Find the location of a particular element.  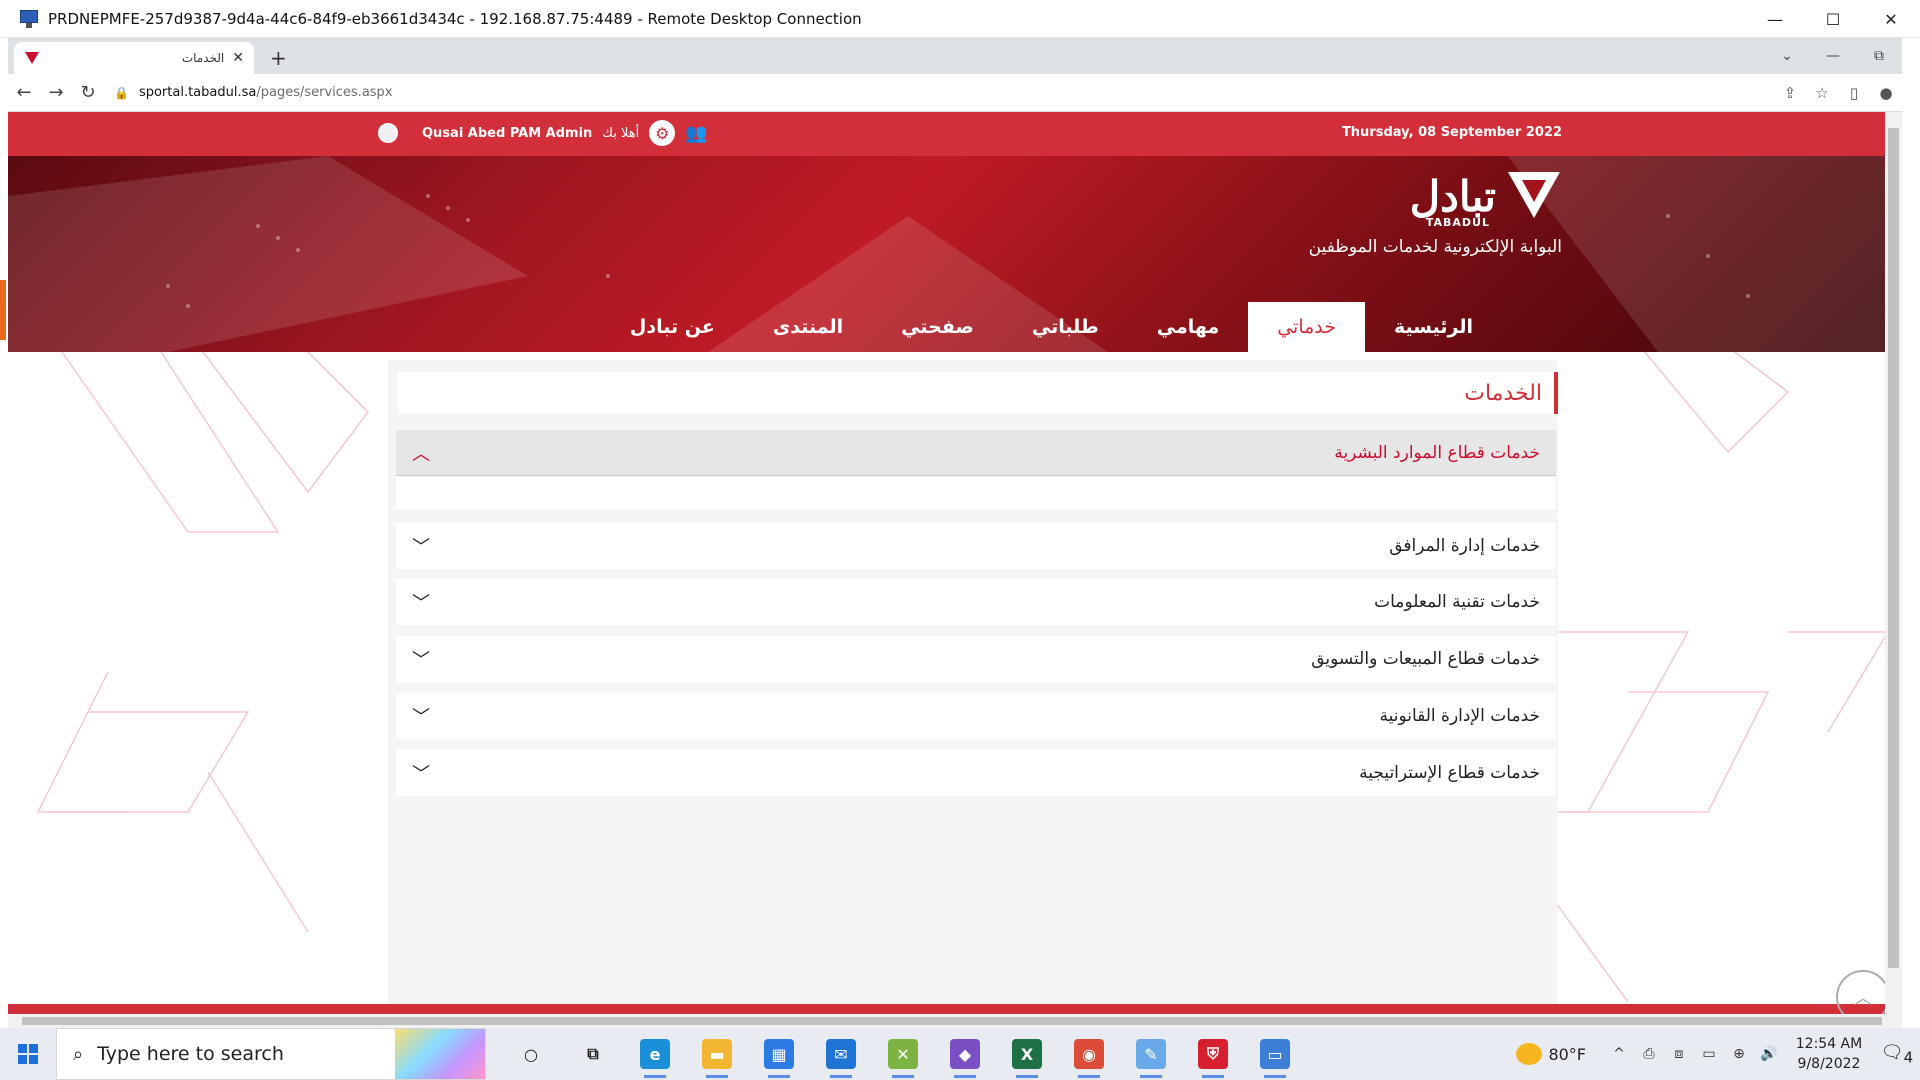

browser-minimize-button: — is located at coordinates (1833, 56).